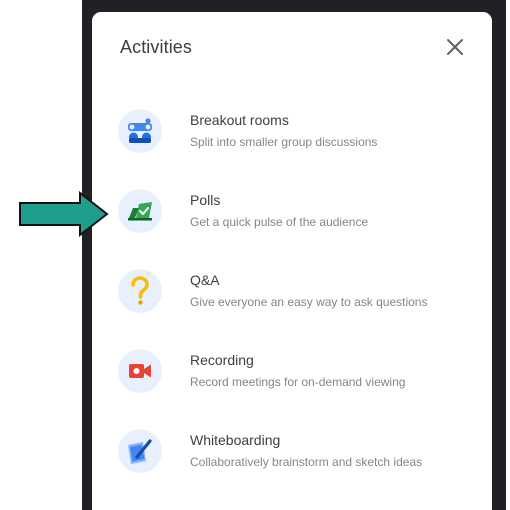 This screenshot has width=510, height=510. Describe the element at coordinates (279, 210) in the screenshot. I see `activity-text: Polls Get a quick pulse of the audience` at that location.